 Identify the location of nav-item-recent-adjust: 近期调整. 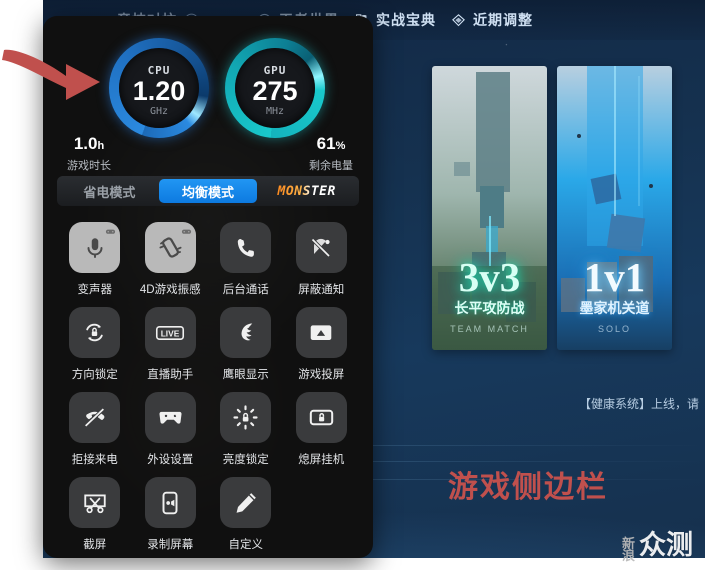
(491, 20).